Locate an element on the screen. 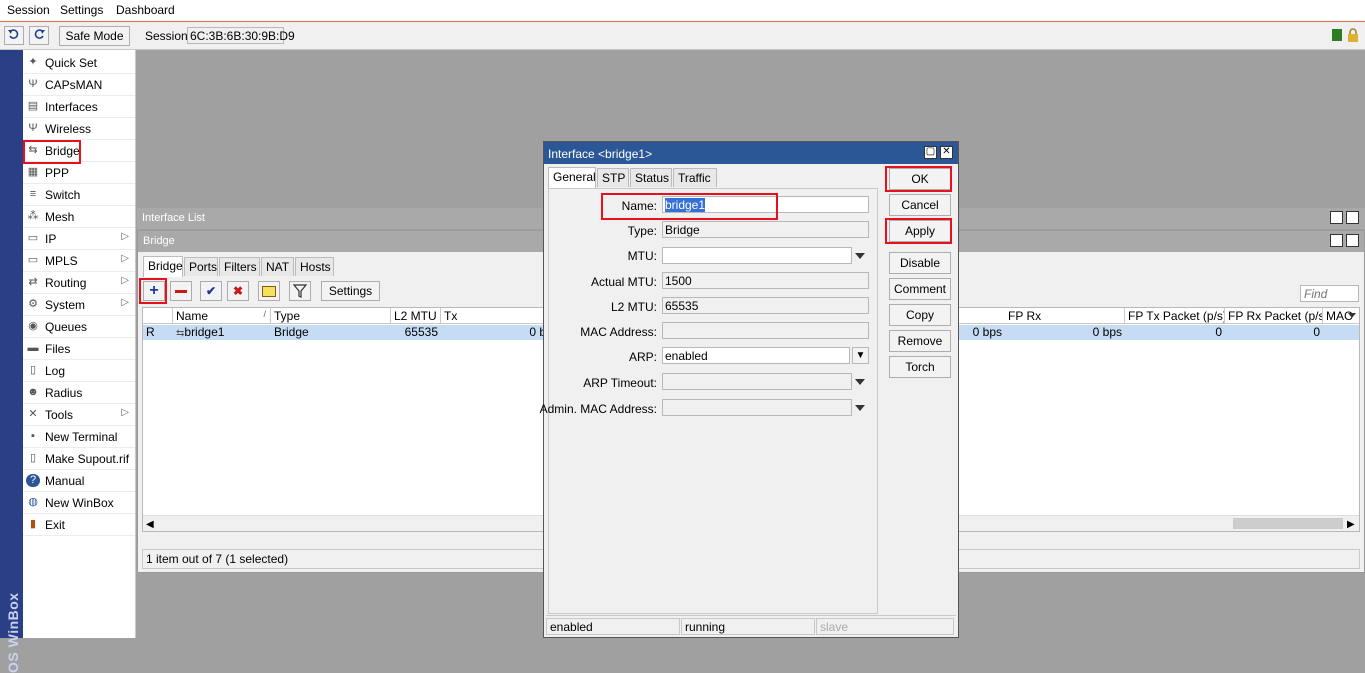  col-name: Name / is located at coordinates (222, 316).